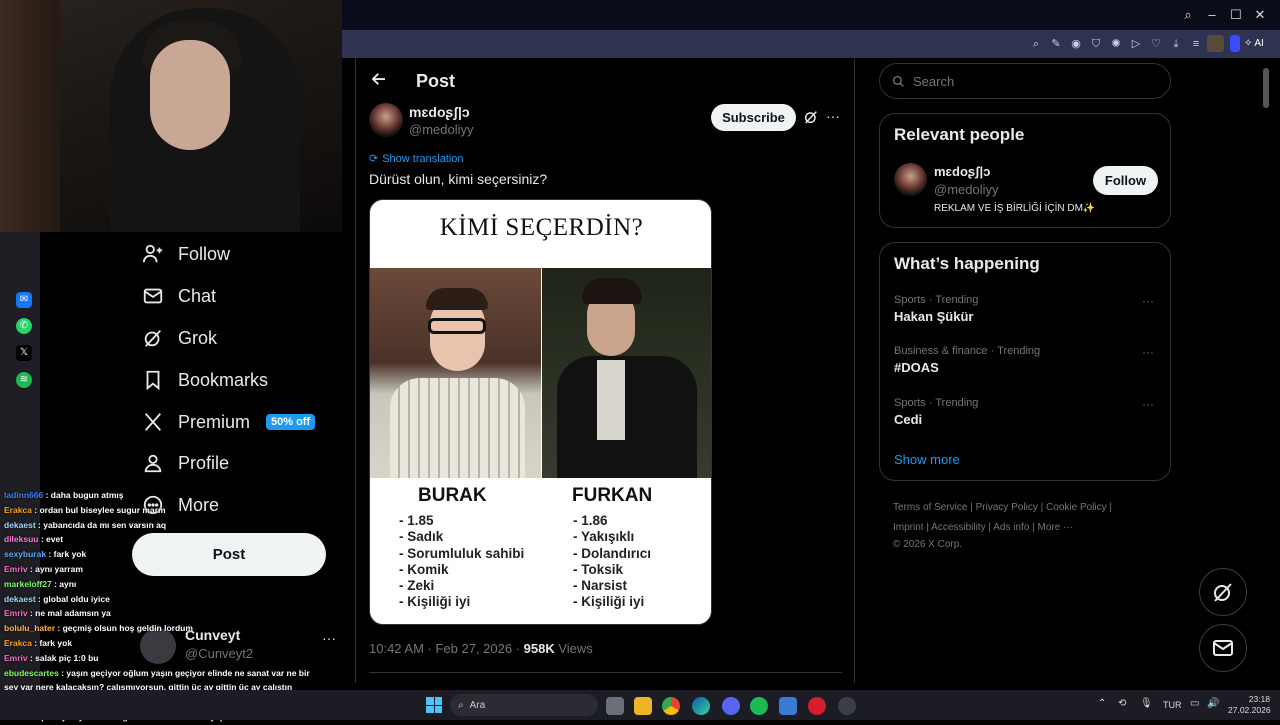 Image resolution: width=1280 pixels, height=725 pixels. What do you see at coordinates (1056, 527) in the screenshot?
I see `footer-link: More ···` at bounding box center [1056, 527].